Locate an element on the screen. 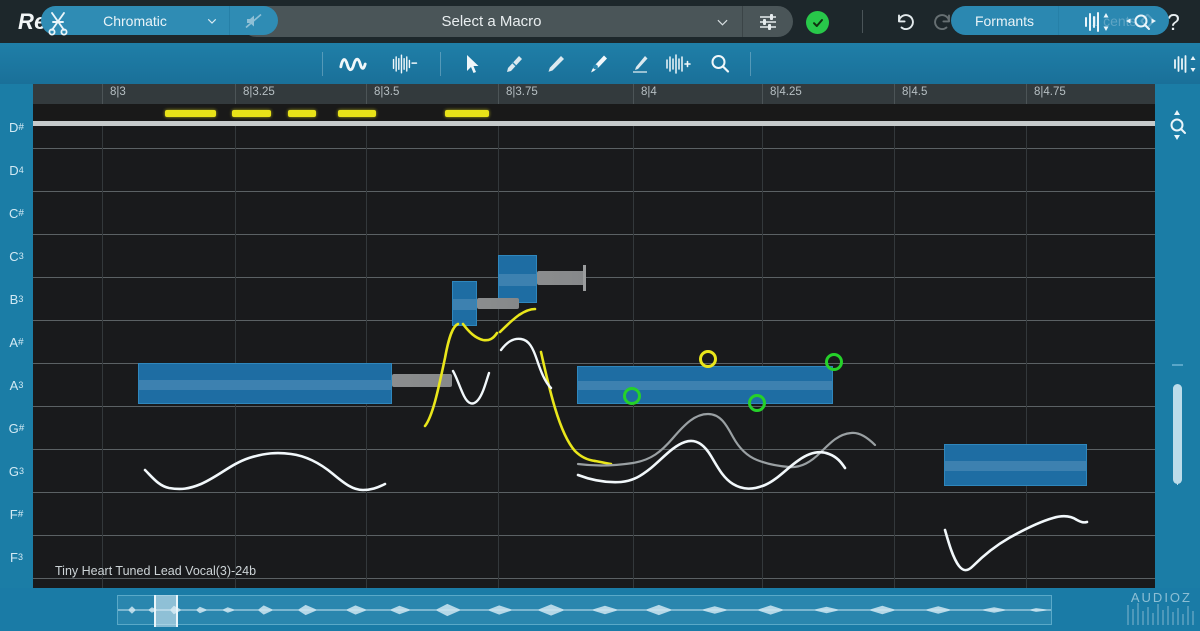  tool-pencil is located at coordinates (556, 64).